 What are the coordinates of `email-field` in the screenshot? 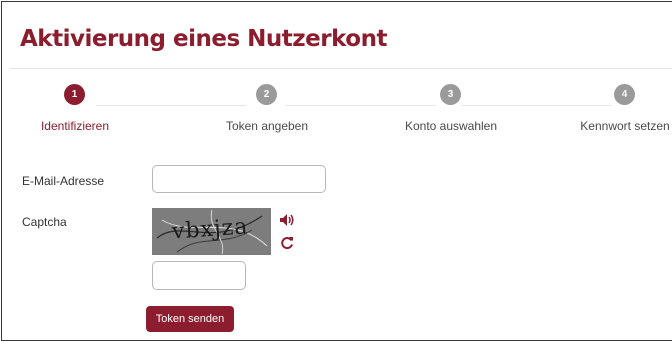 It's located at (239, 179).